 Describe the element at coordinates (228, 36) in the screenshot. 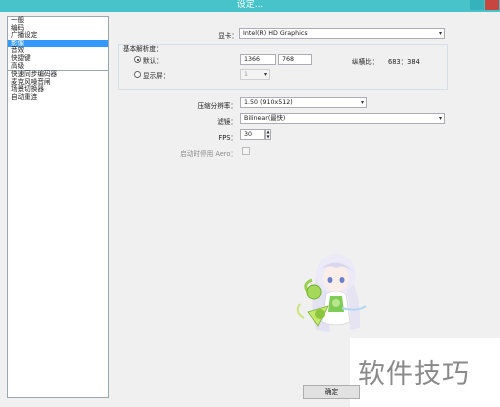

I see `adapter-label: 显卡：` at that location.